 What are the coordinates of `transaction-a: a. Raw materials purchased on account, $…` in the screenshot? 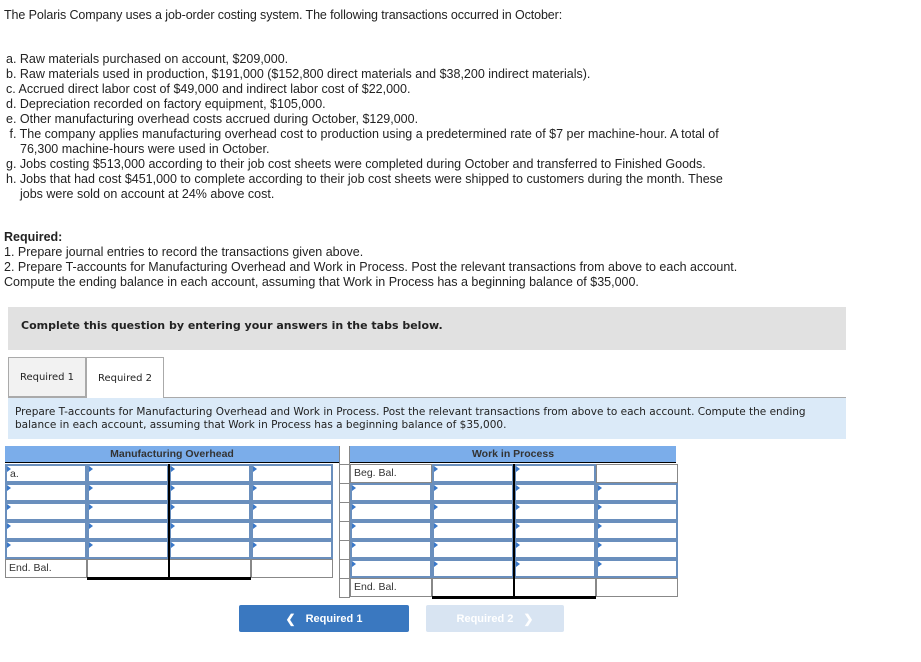 It's located at (147, 59).